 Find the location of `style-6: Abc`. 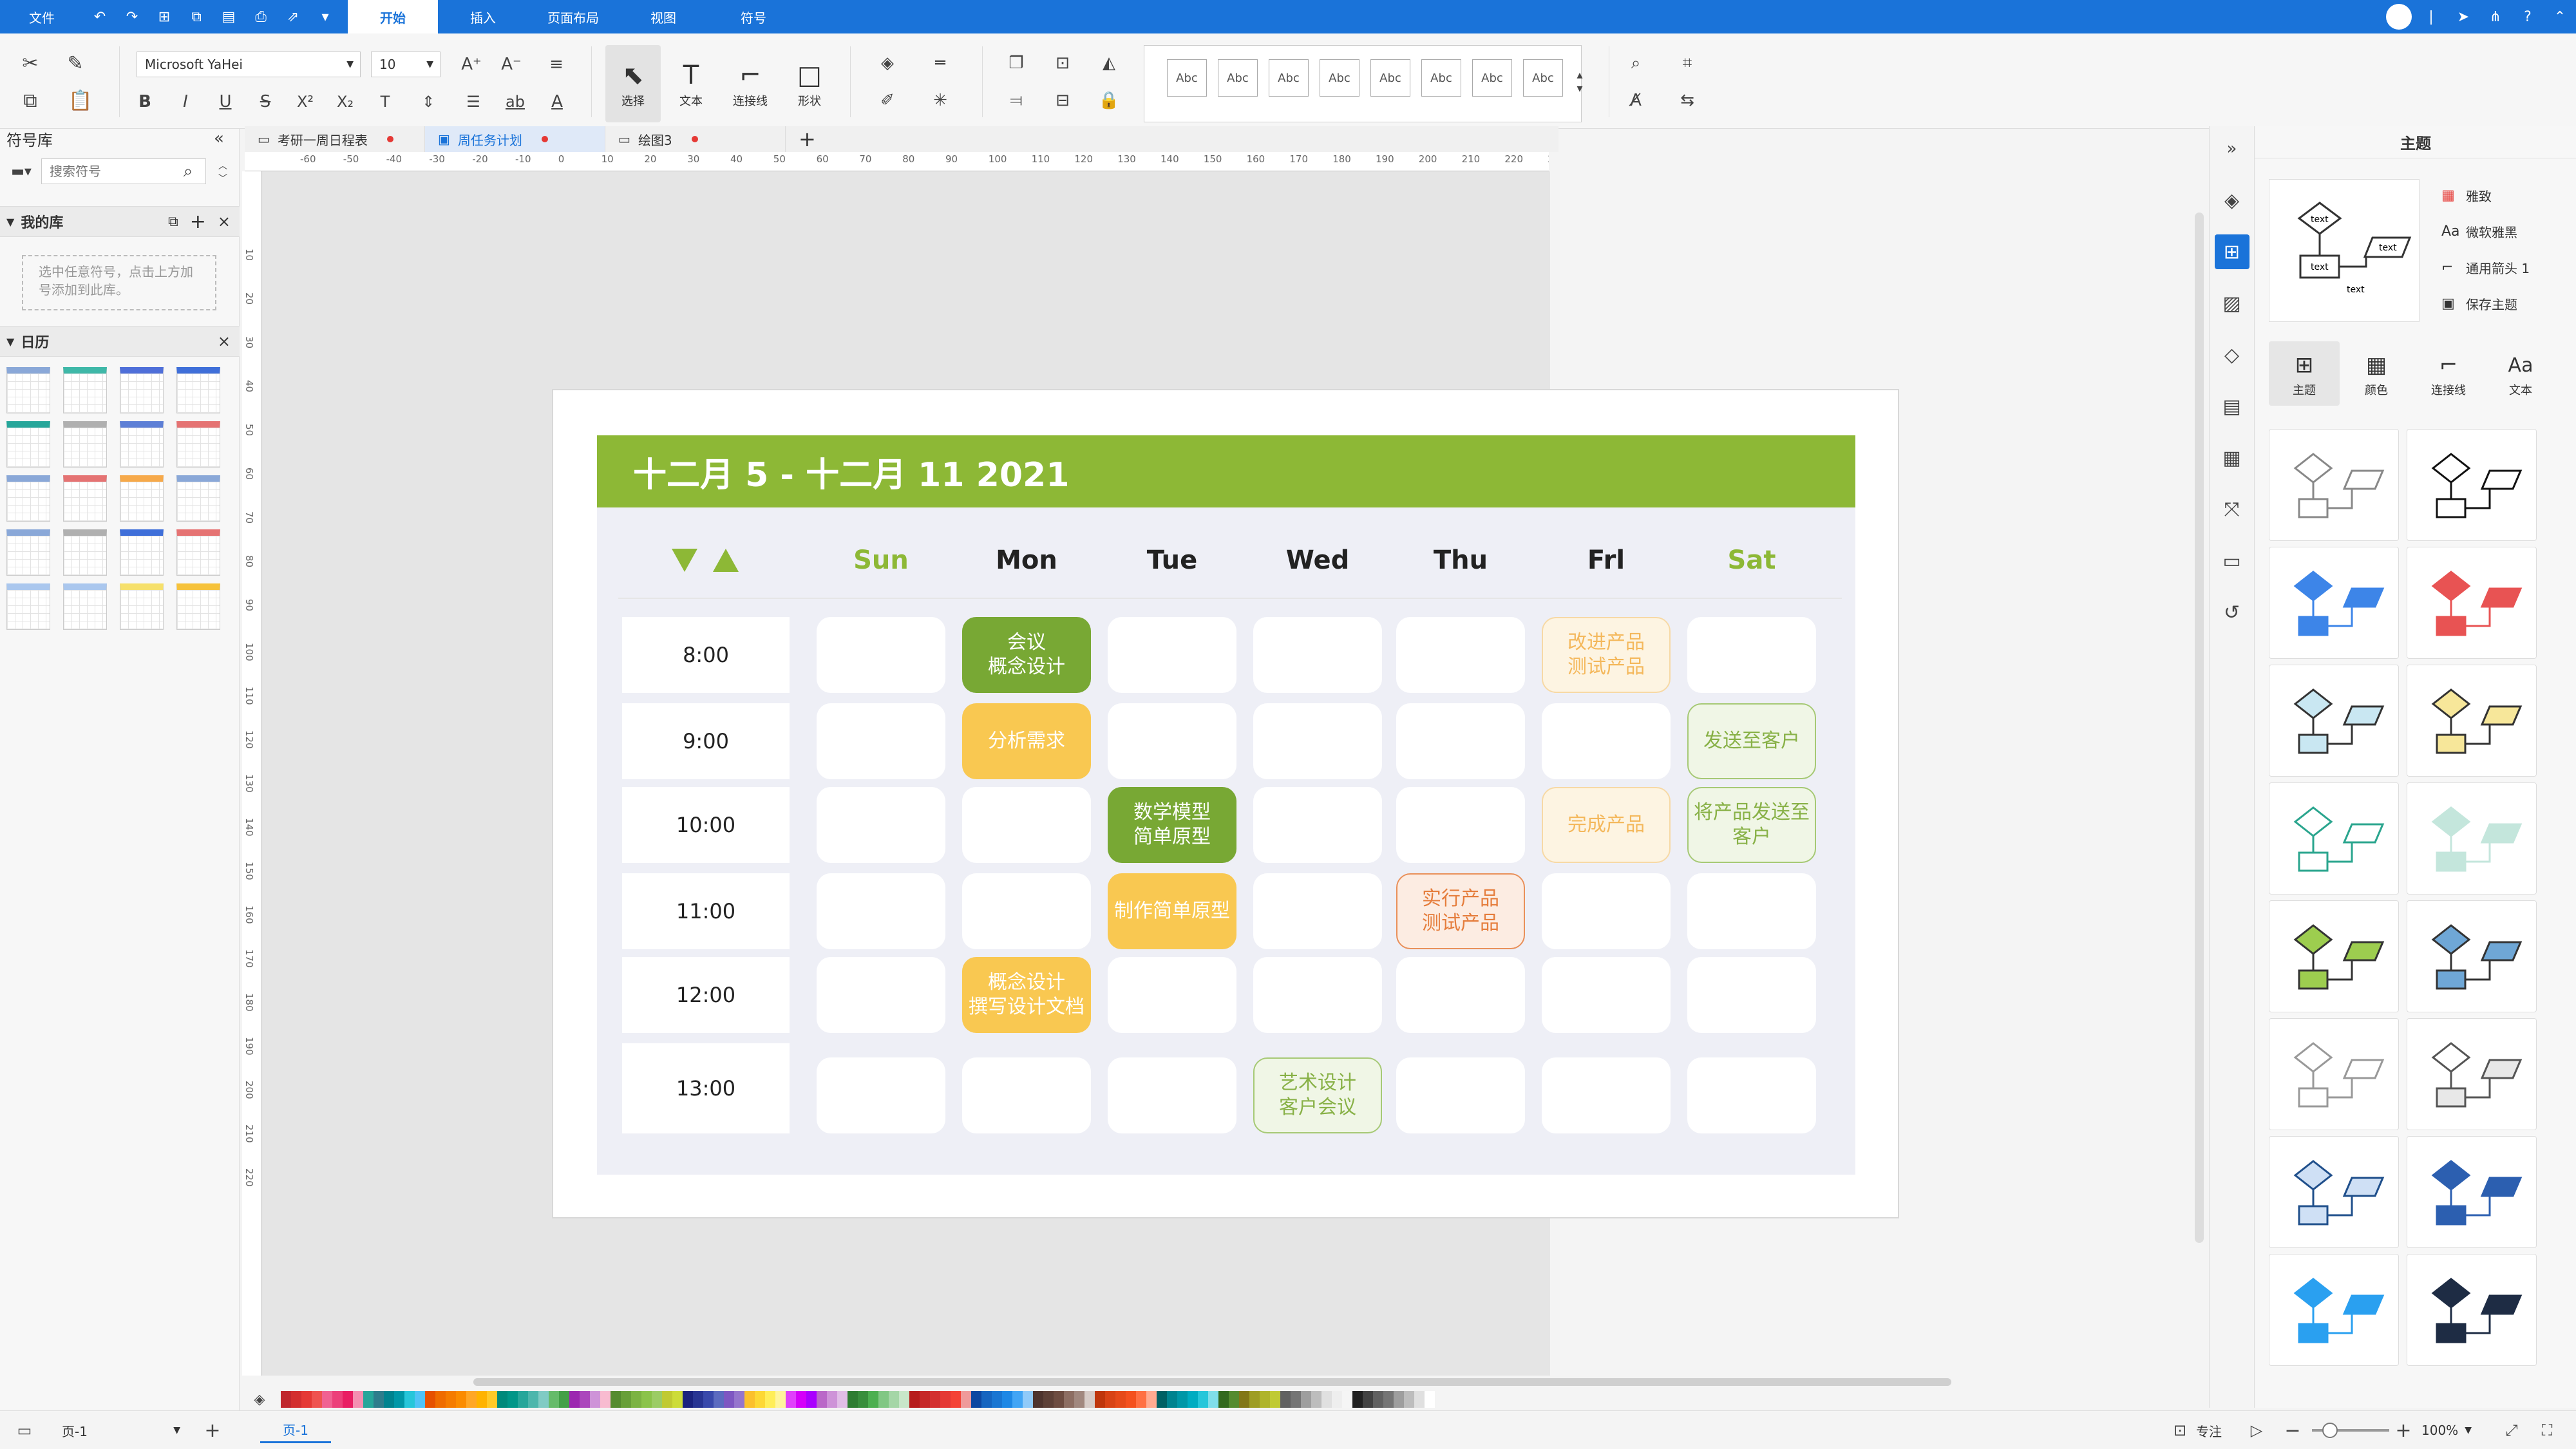

style-6: Abc is located at coordinates (1441, 78).